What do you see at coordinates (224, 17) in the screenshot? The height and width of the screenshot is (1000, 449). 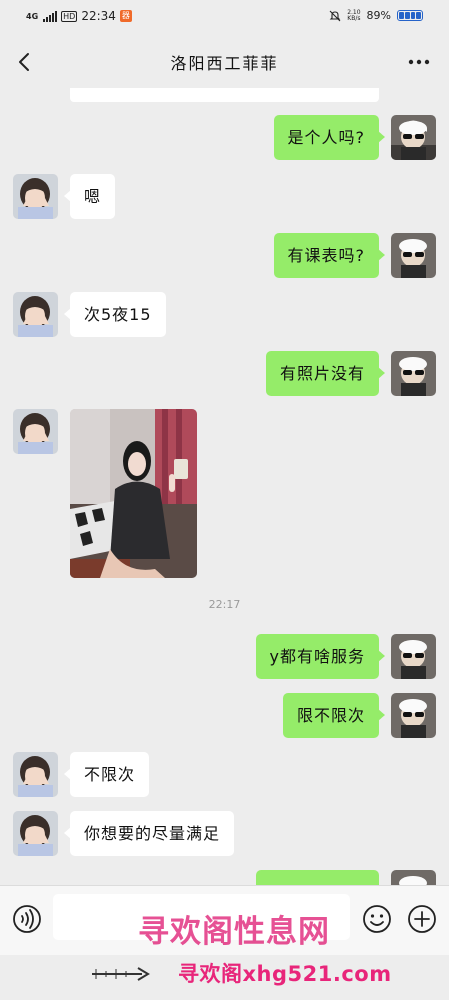 I see `status-bar: 4G HD 22:34 器 2.10 KB/s 89%` at bounding box center [224, 17].